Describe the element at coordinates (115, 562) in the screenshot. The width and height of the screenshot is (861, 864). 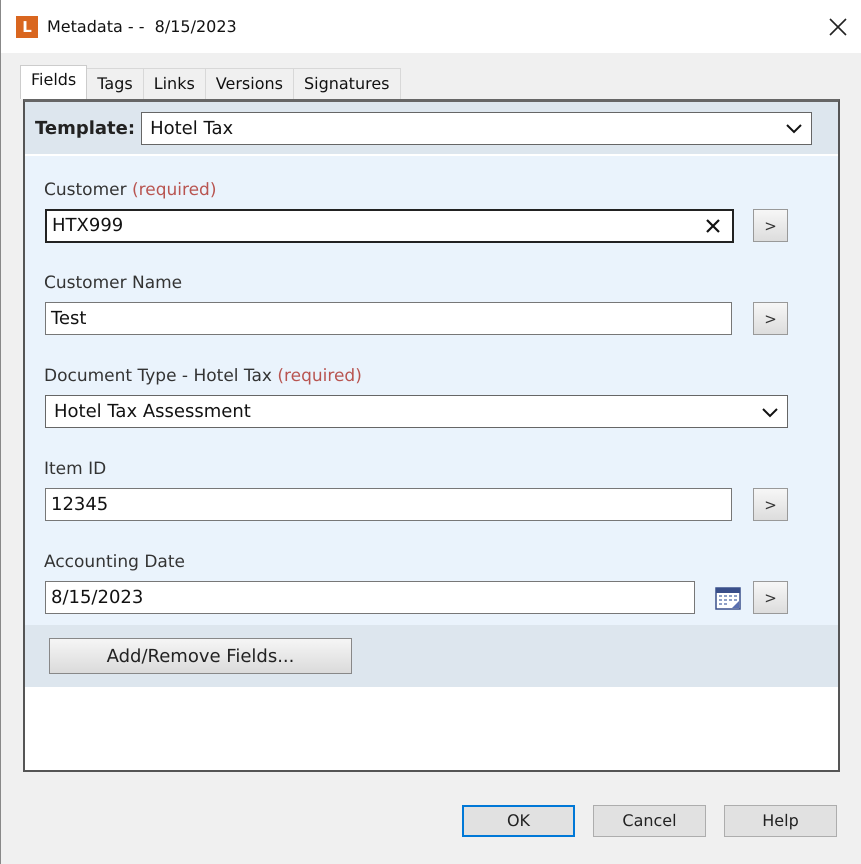
I see `field-label: Accounting Date` at that location.